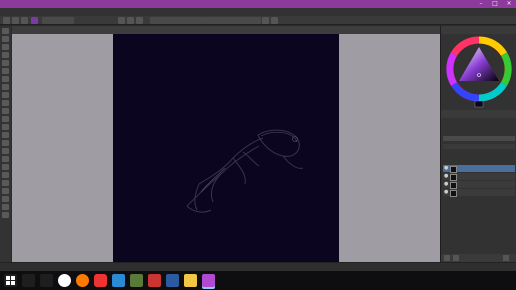 This screenshot has width=516, height=290. Describe the element at coordinates (5, 47) in the screenshot. I see `tool-text-icon` at that location.